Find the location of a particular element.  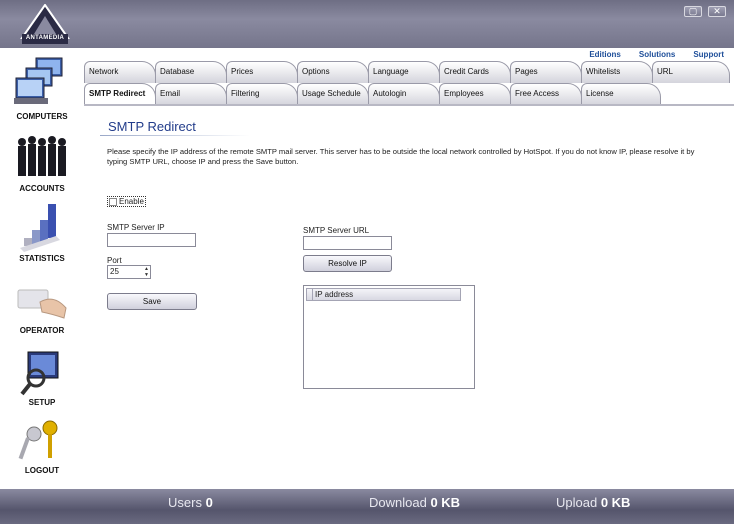

sidebar-item-computers: COMPUTERS is located at coordinates (42, 87).